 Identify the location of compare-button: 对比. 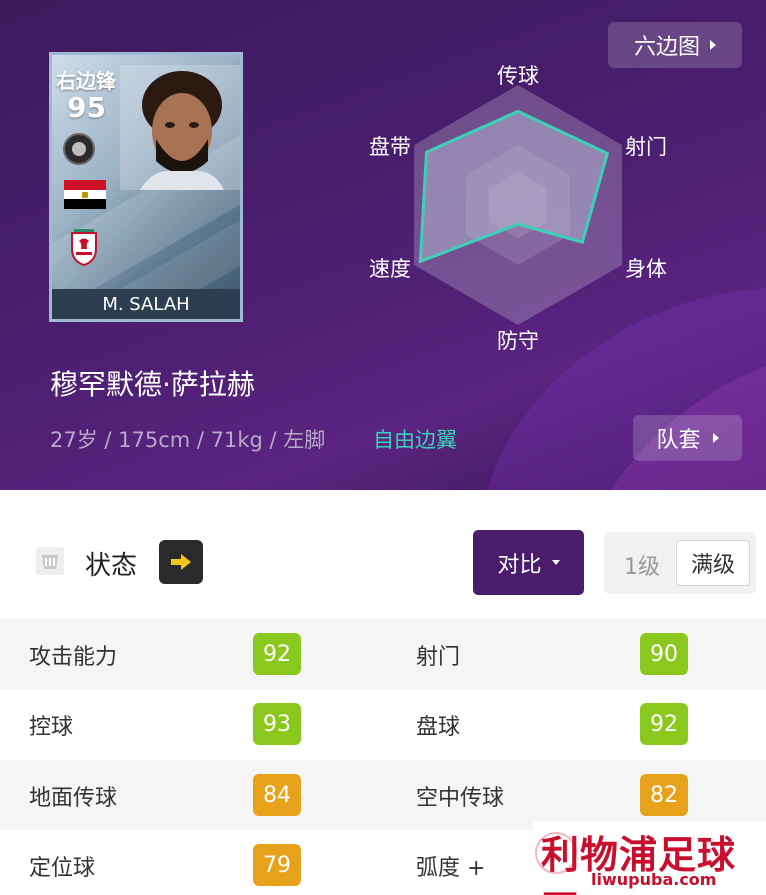
(528, 562).